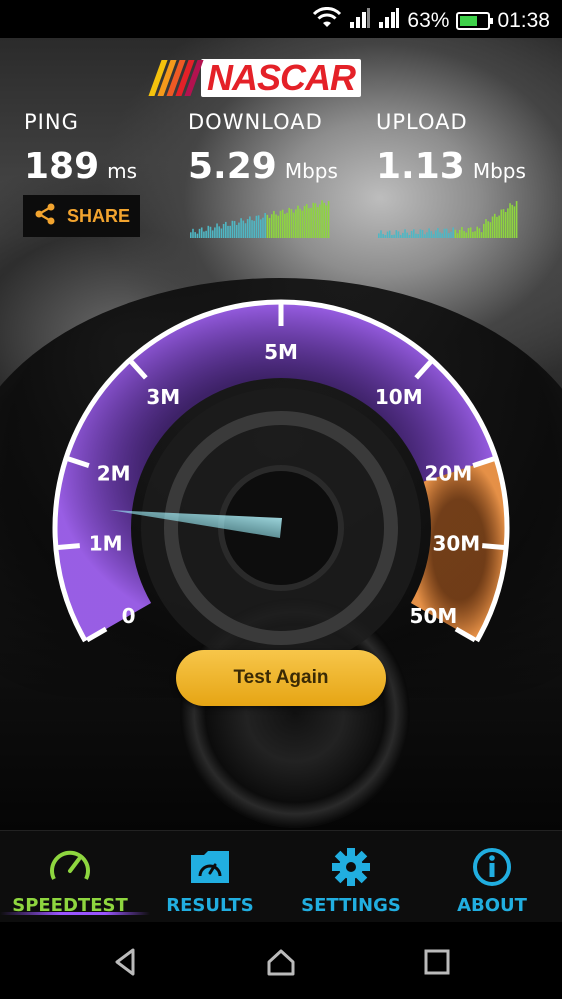 This screenshot has width=562, height=999. I want to click on share-button: SHARE, so click(81, 216).